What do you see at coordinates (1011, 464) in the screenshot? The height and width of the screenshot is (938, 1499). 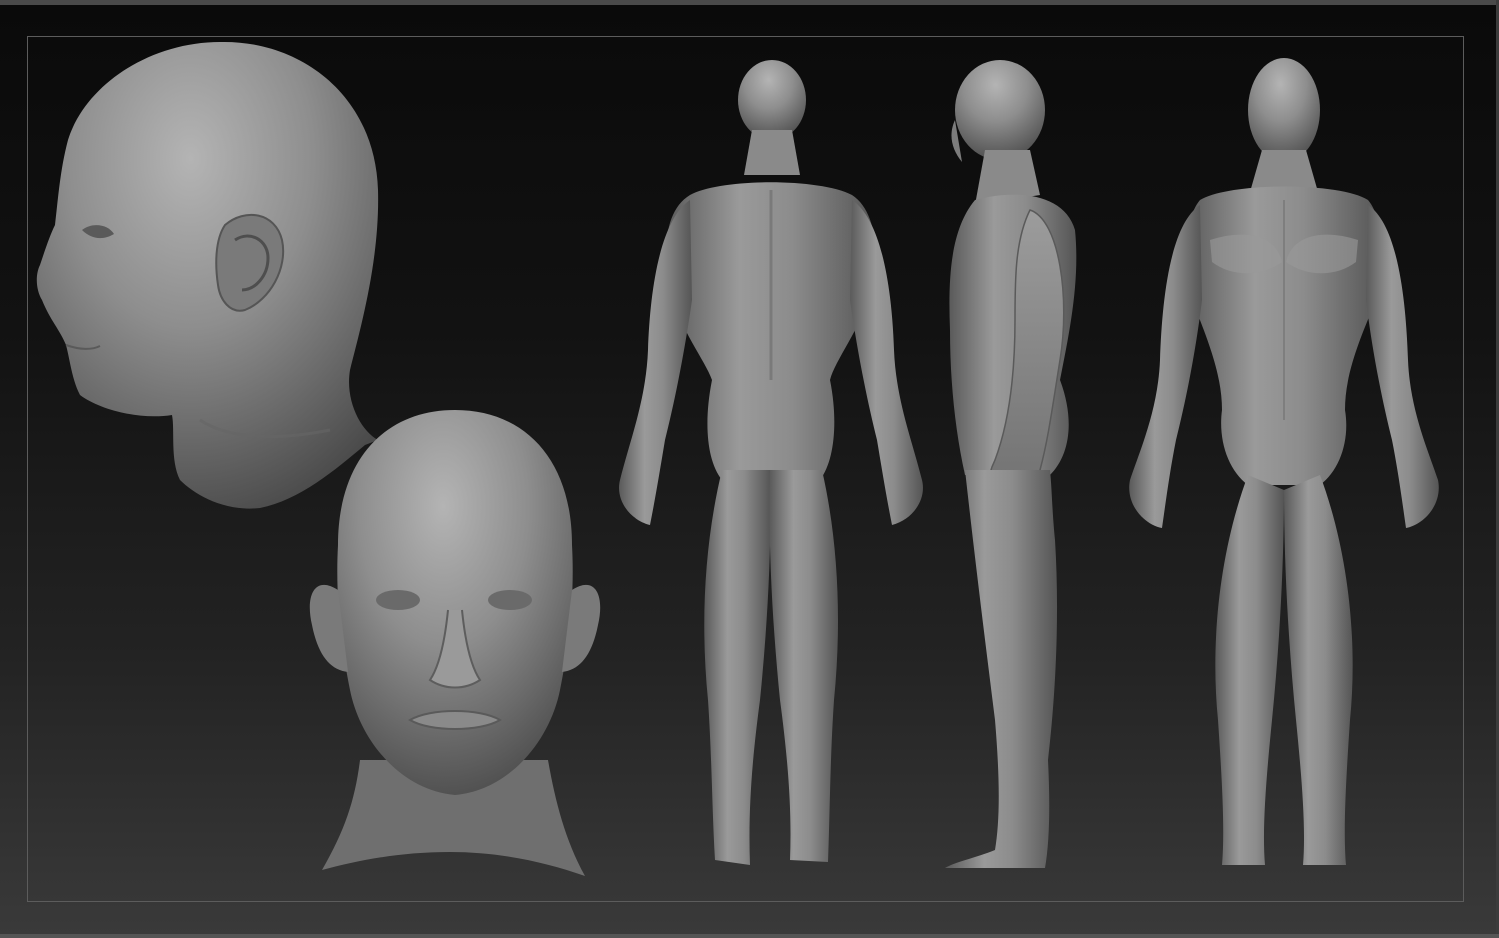 I see `body-side-view` at bounding box center [1011, 464].